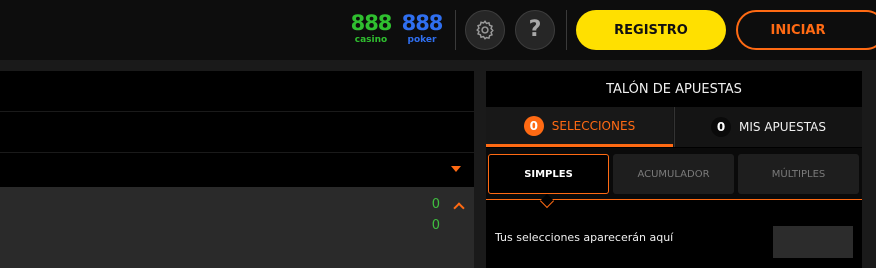 This screenshot has height=268, width=876. I want to click on tab-selecciones: 0 SELECCIONES, so click(579, 127).